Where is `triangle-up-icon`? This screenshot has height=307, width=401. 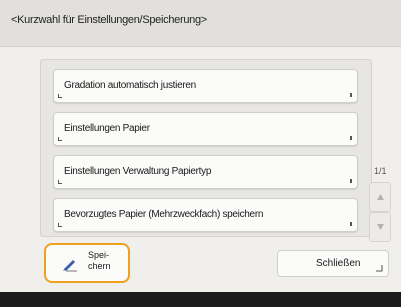
triangle-up-icon is located at coordinates (380, 197).